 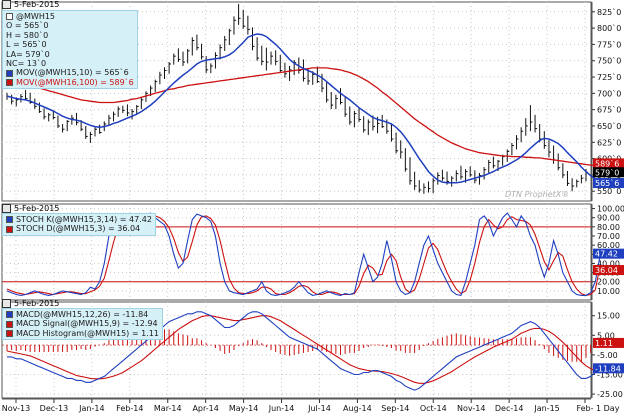 I want to click on x-axis-tick-label: Jul-14, so click(x=319, y=408).